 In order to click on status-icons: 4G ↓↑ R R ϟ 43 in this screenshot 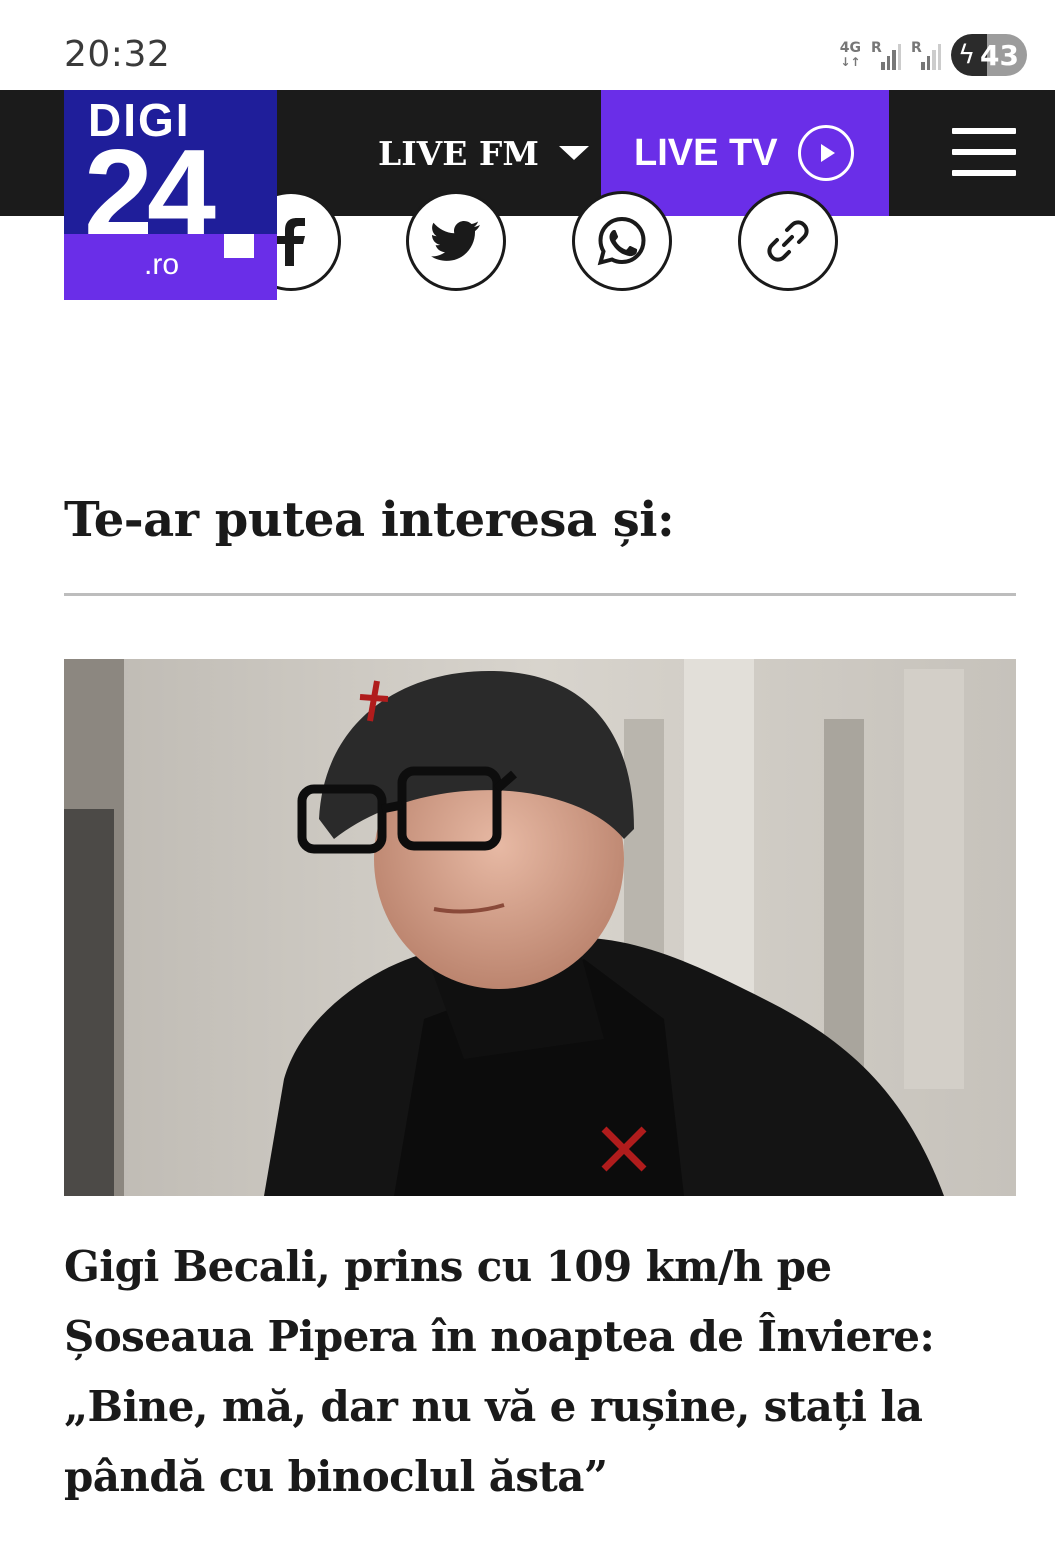, I will do `click(933, 55)`.